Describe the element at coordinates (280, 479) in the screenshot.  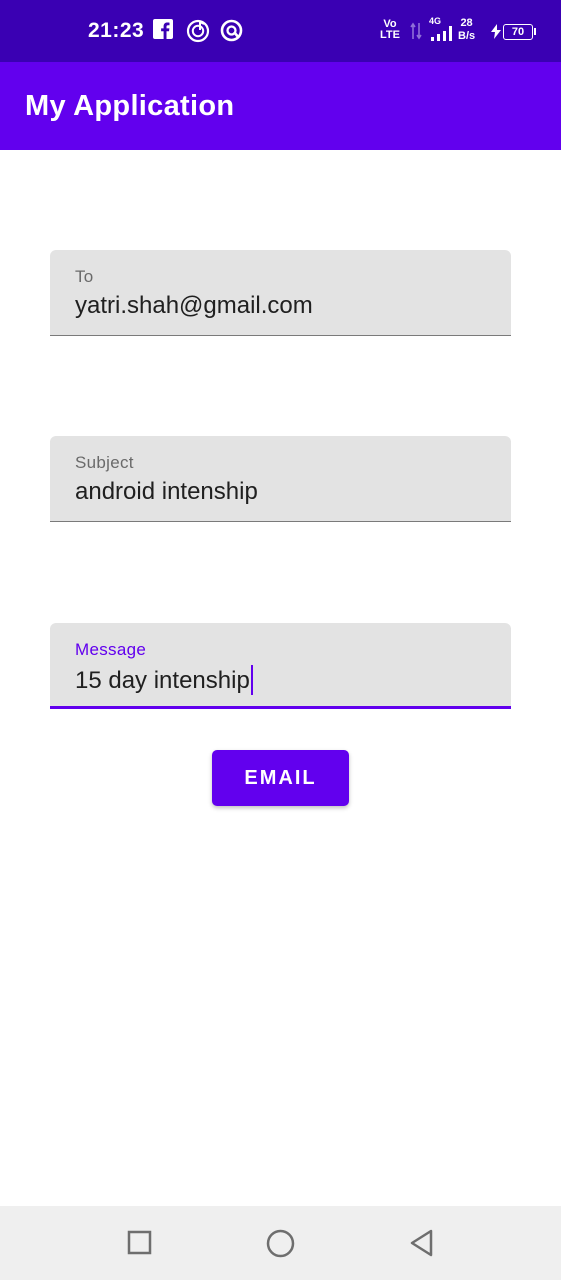
I see `subject-field: Subject android intenship` at that location.